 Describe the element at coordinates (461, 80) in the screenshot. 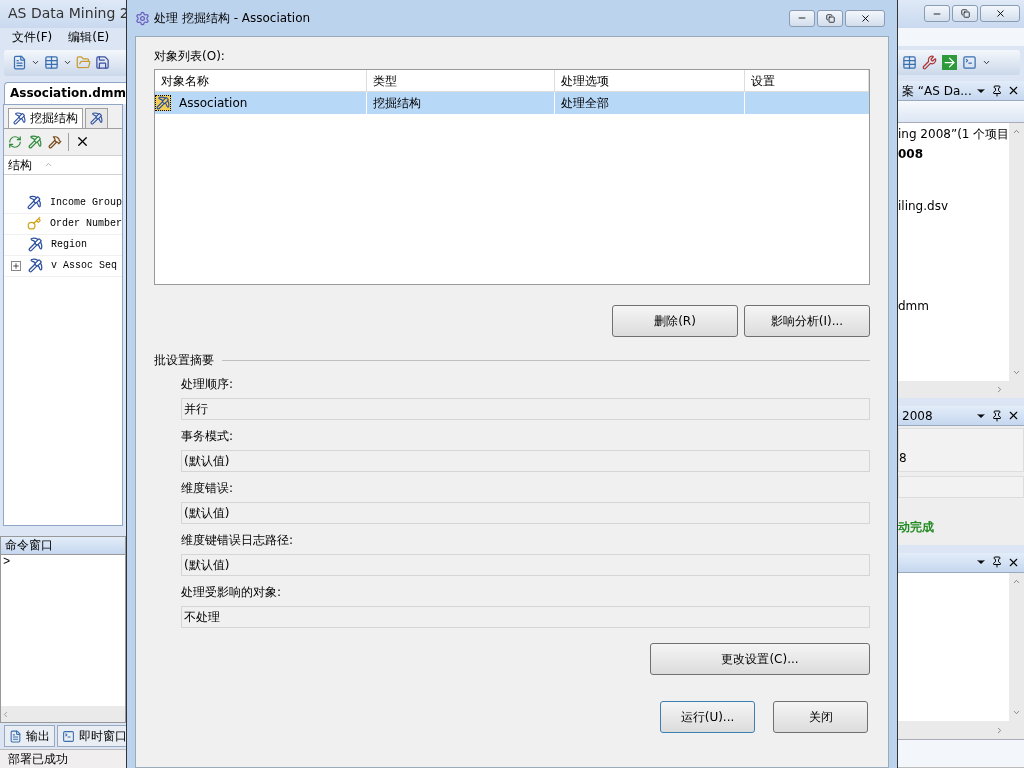

I see `column-header: 类型` at that location.